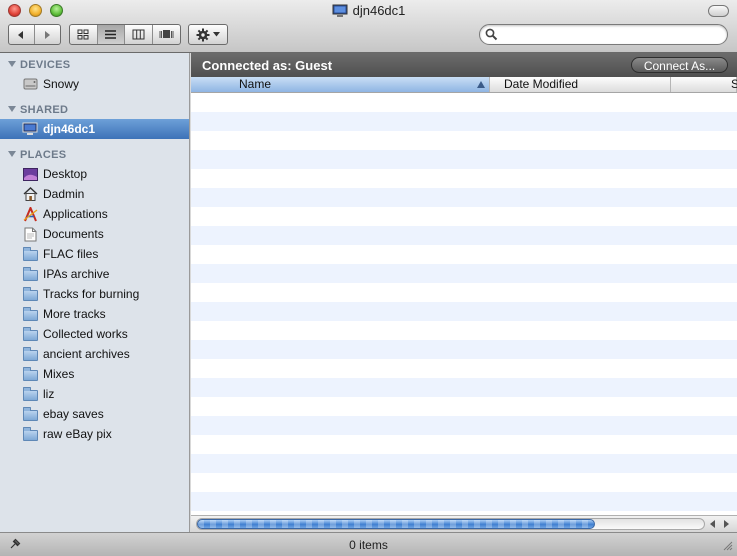 This screenshot has height=556, width=737. I want to click on back-button, so click(22, 34).